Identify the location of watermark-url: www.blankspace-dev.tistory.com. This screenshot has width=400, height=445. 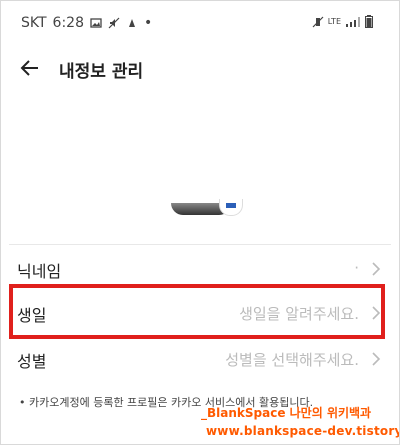
(303, 431).